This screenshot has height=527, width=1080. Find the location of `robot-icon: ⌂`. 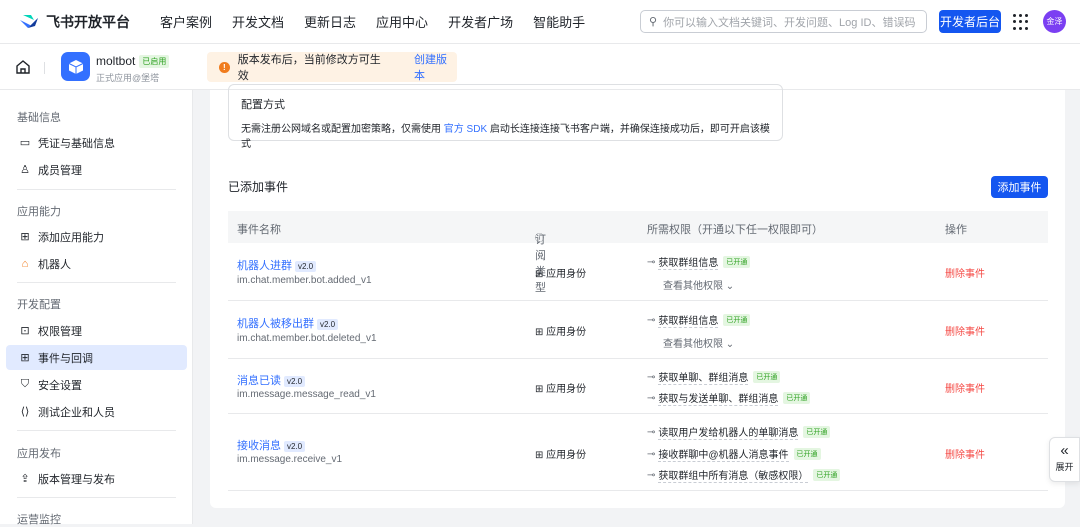

robot-icon: ⌂ is located at coordinates (25, 263).